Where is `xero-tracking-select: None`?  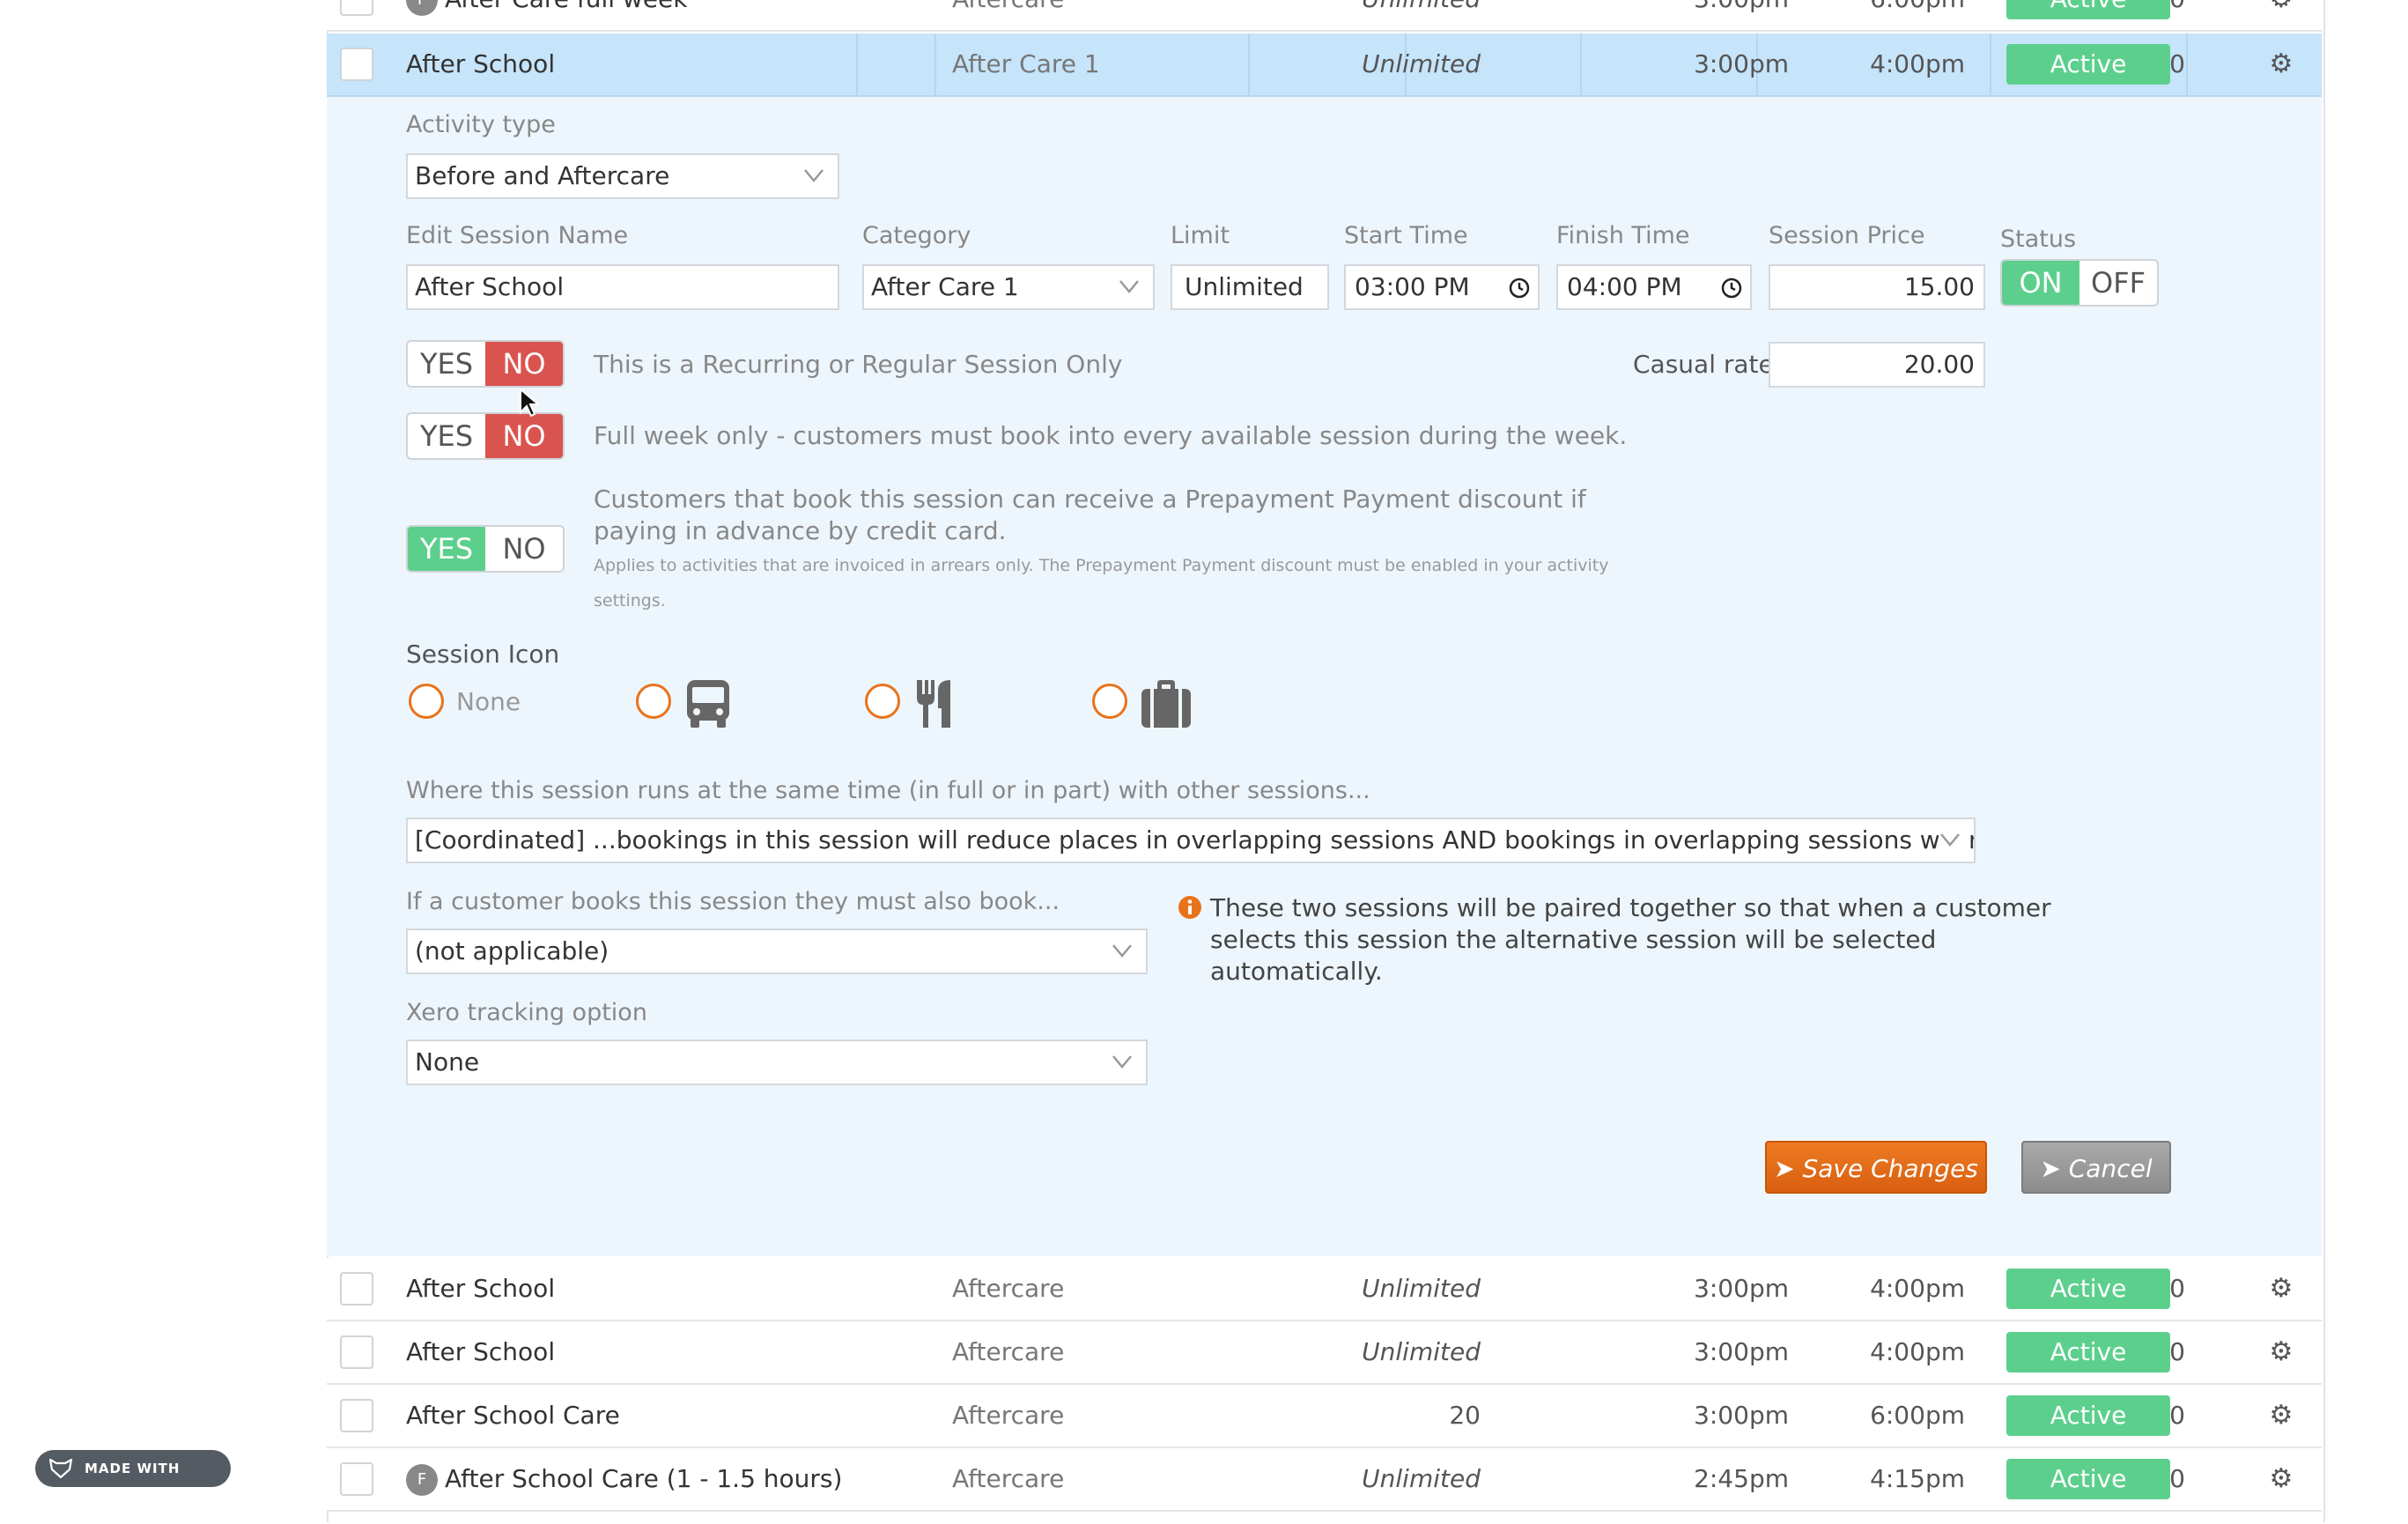
xero-tracking-select: None is located at coordinates (777, 1062).